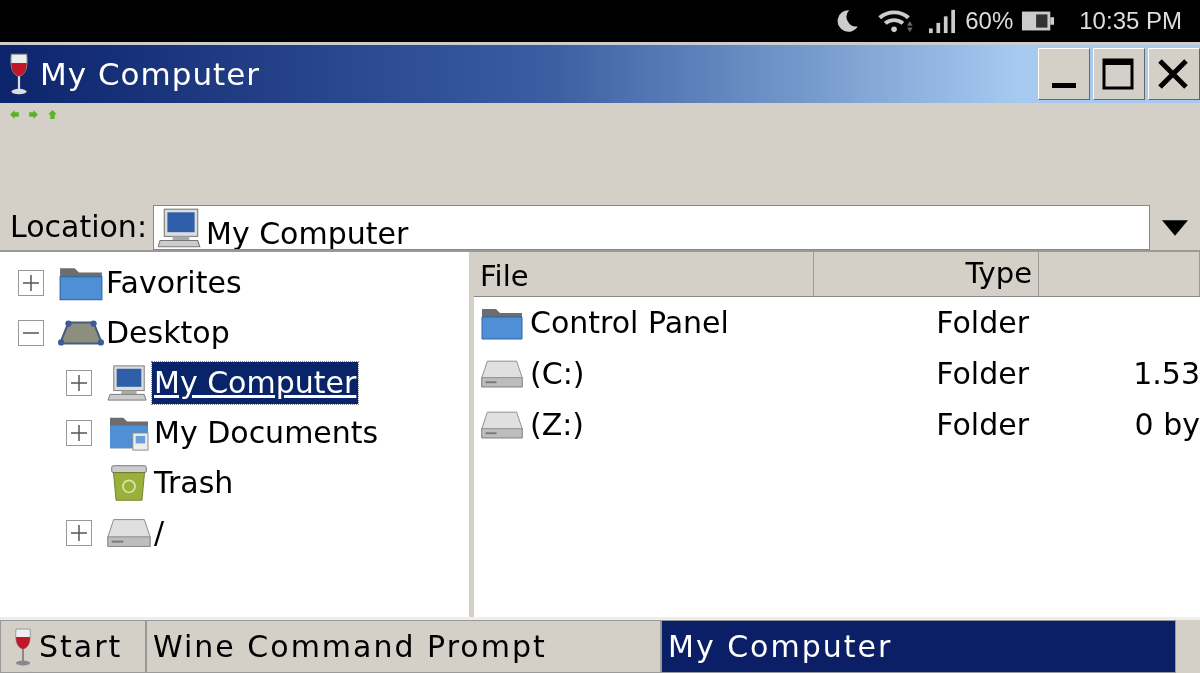 Image resolution: width=1200 pixels, height=673 pixels. What do you see at coordinates (194, 483) in the screenshot?
I see `tree-item: Trash` at bounding box center [194, 483].